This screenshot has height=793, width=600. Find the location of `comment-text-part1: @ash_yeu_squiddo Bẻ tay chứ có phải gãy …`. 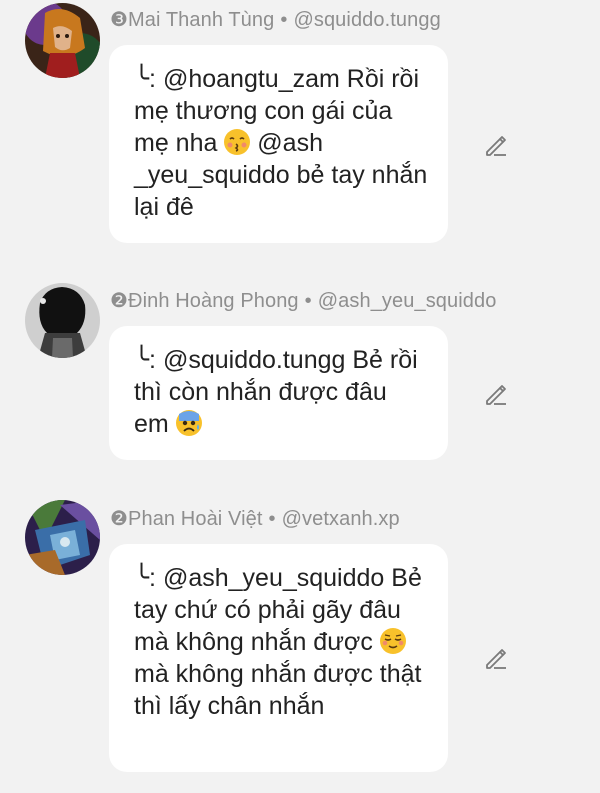

comment-text-part1: @ash_yeu_squiddo Bẻ tay chứ có phải gãy … is located at coordinates (278, 610).